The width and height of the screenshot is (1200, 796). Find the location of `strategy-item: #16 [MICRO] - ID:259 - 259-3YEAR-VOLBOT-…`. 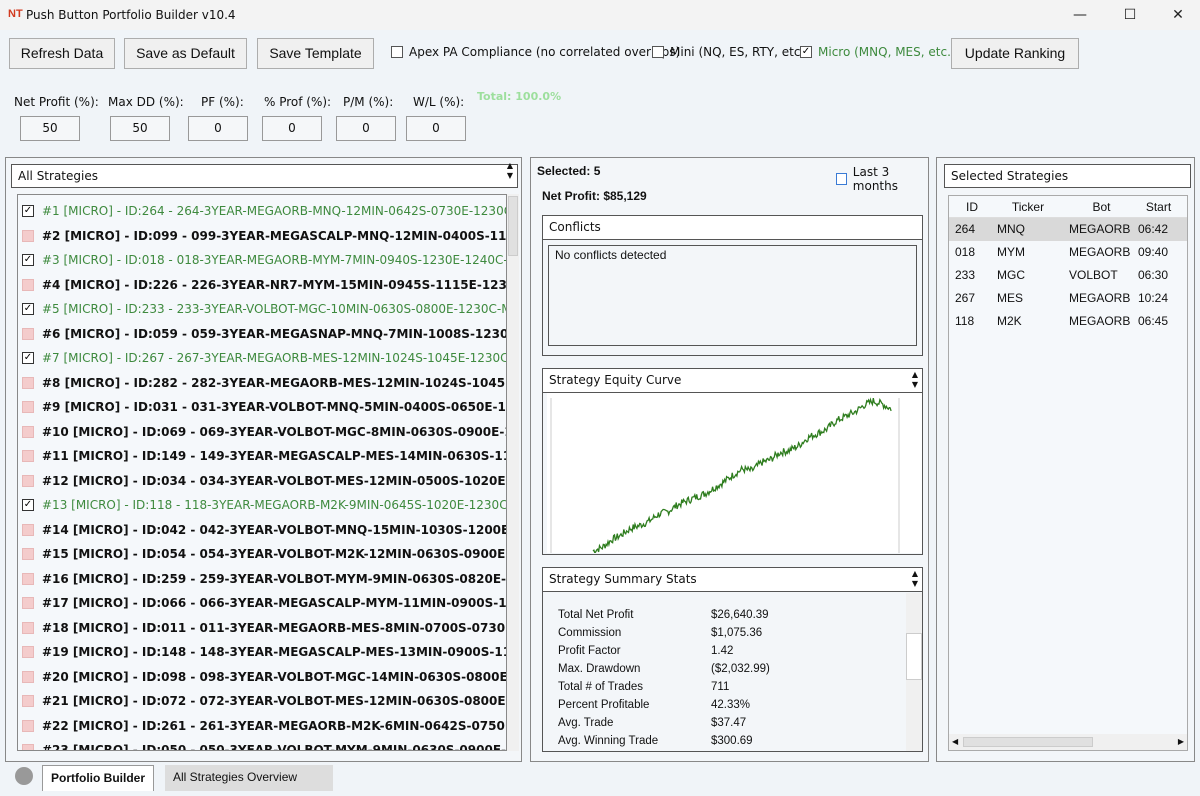

strategy-item: #16 [MICRO] - ID:259 - 259-3YEAR-VOLBOT-… is located at coordinates (262, 579).